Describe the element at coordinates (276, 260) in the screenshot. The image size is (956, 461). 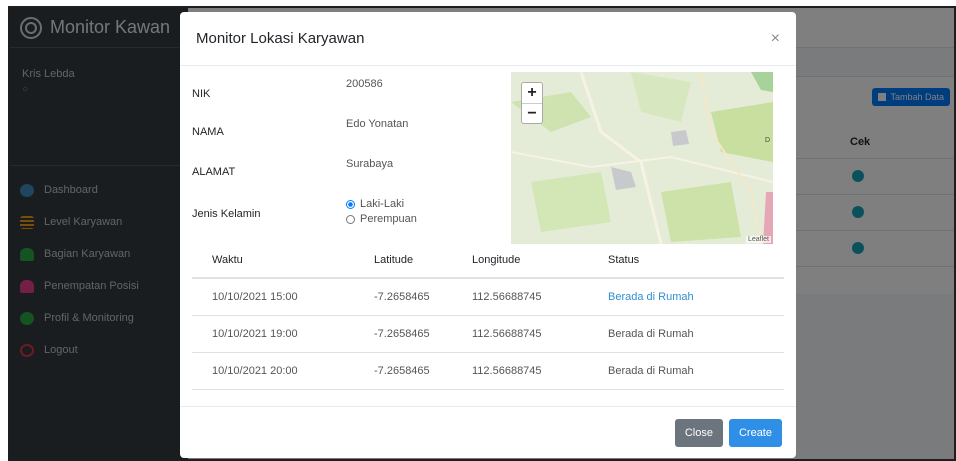
I see `column-header-waktu: Waktu` at that location.